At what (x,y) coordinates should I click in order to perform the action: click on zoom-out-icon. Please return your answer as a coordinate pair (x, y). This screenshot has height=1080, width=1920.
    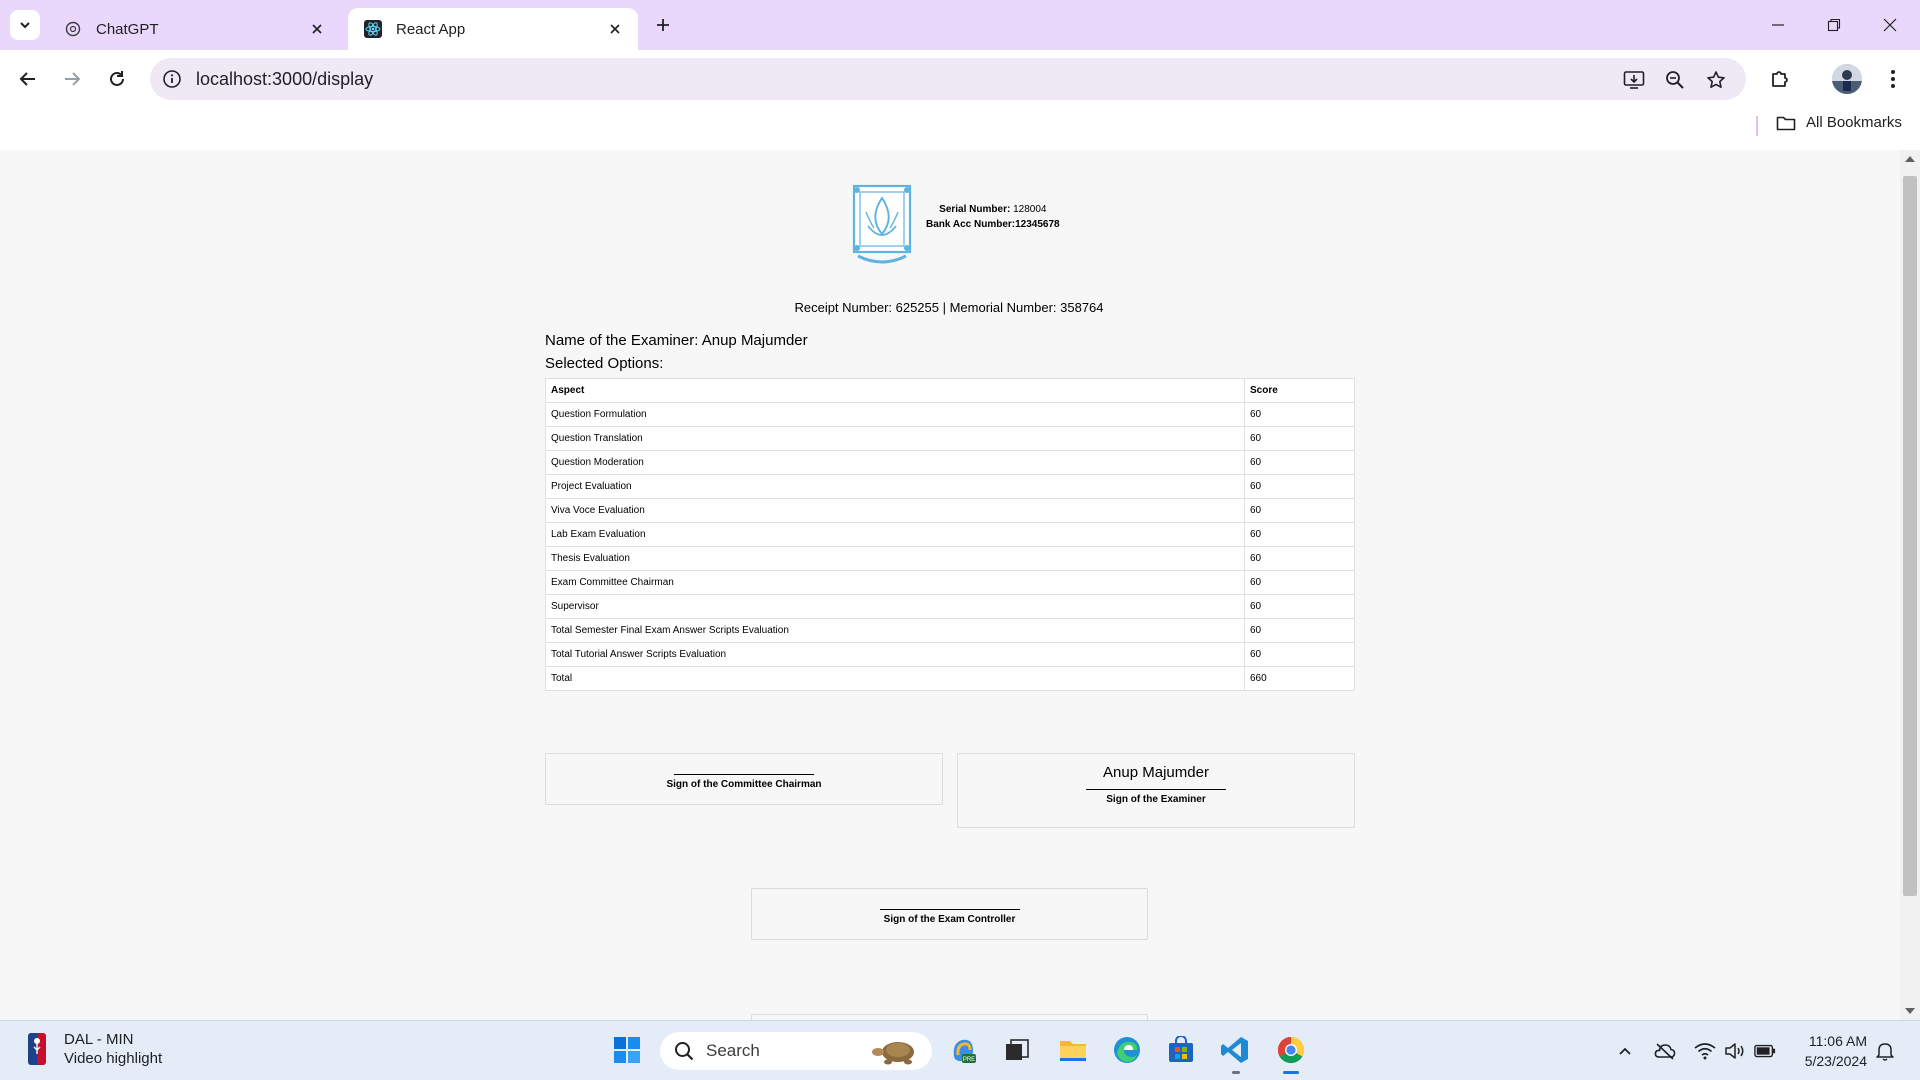
    Looking at the image, I should click on (1675, 80).